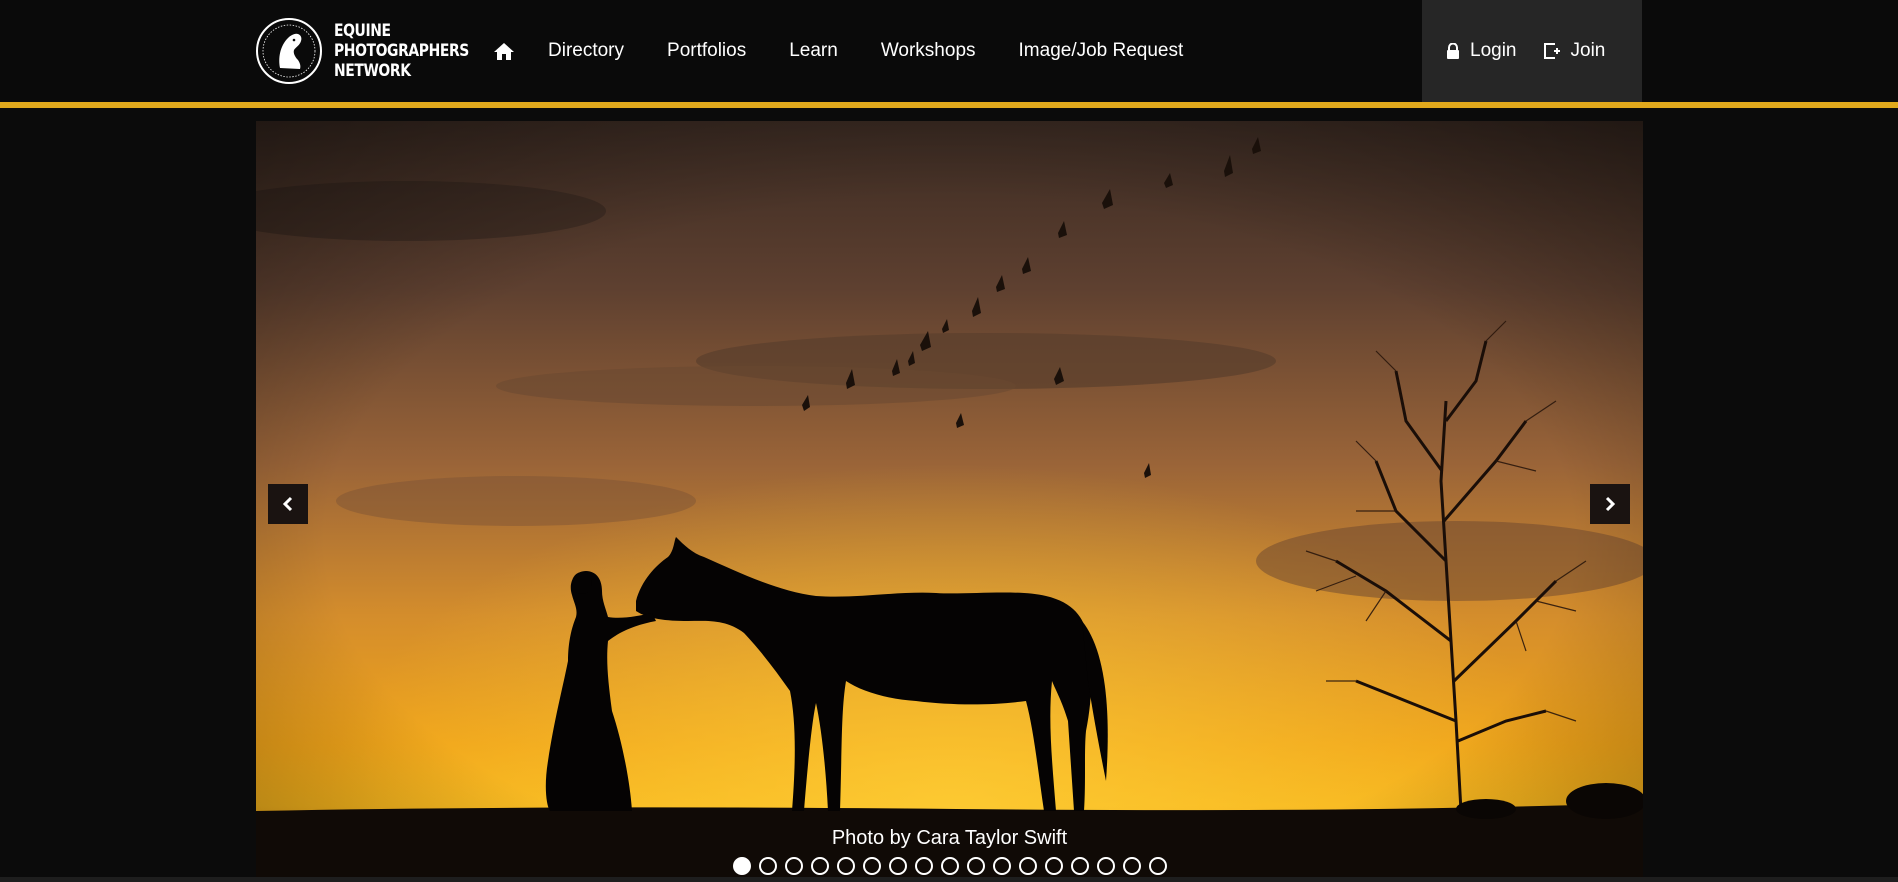 The width and height of the screenshot is (1898, 882). I want to click on login-link: Login, so click(1481, 51).